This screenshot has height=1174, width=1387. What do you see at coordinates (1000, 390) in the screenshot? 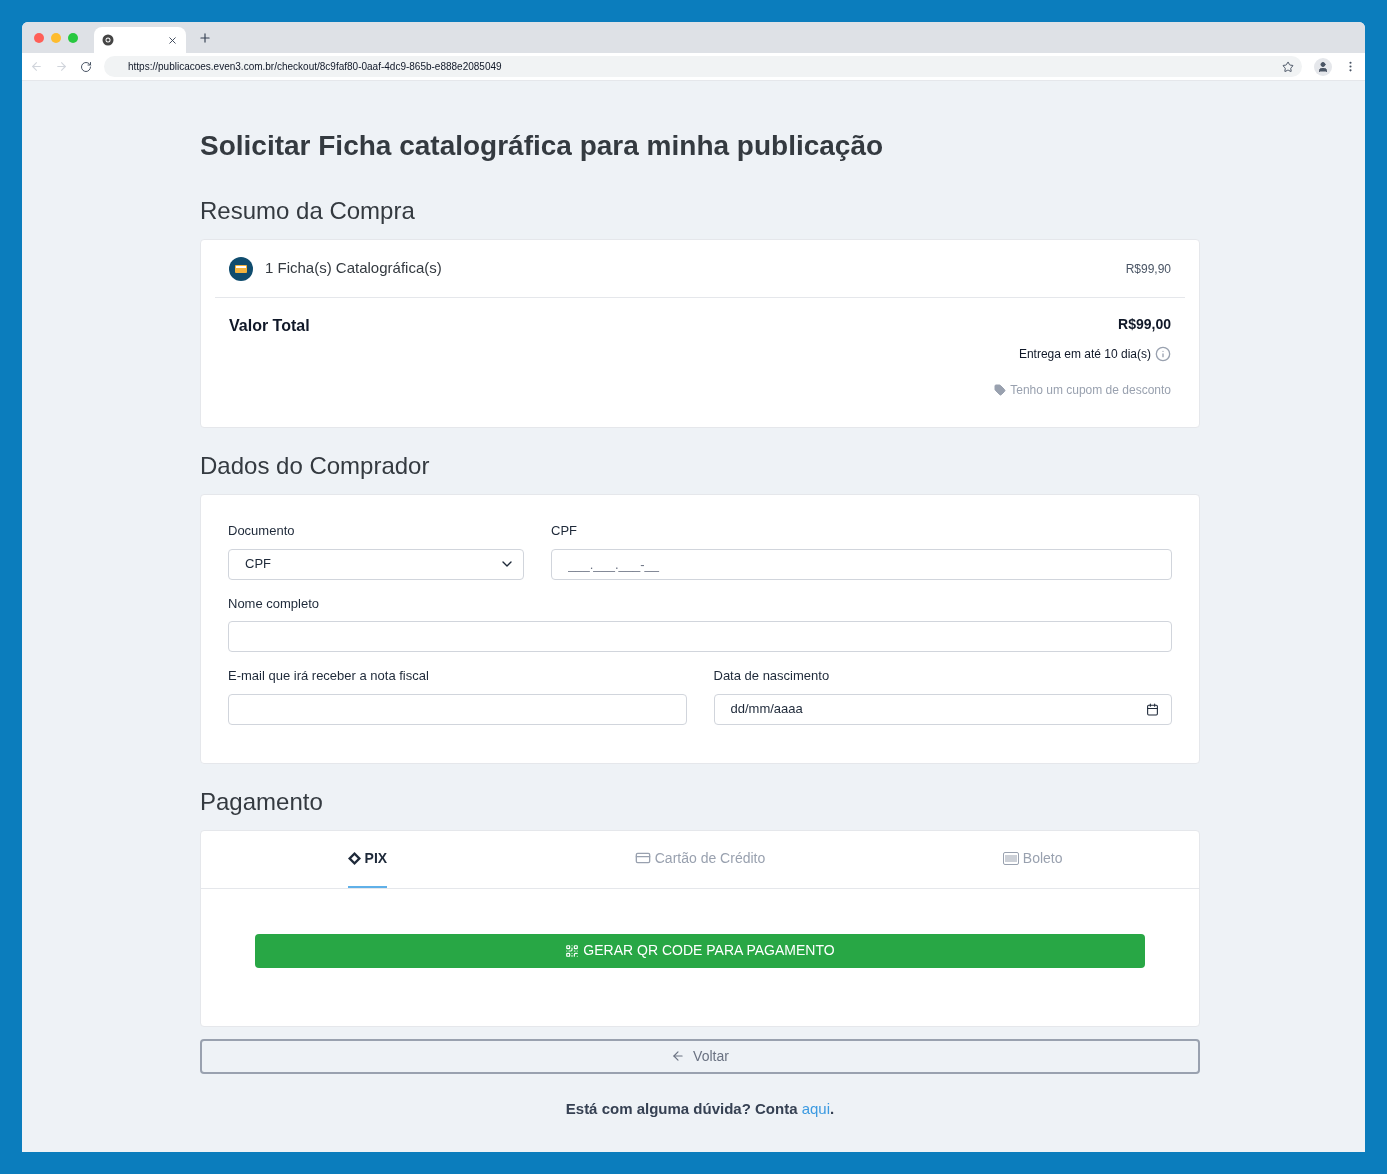
I see `tag-icon` at bounding box center [1000, 390].